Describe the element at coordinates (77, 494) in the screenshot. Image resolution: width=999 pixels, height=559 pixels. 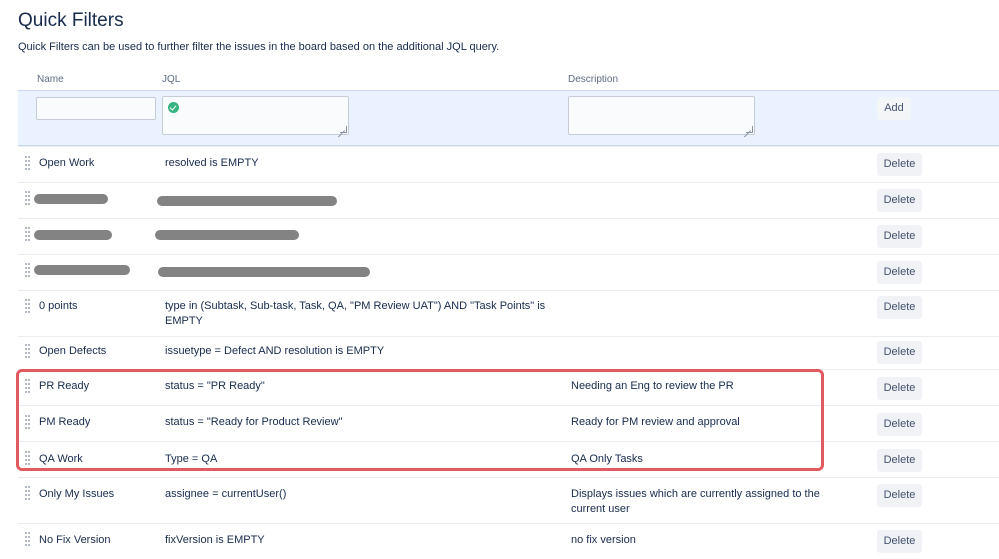
I see `filter-name: Only My Issues` at that location.